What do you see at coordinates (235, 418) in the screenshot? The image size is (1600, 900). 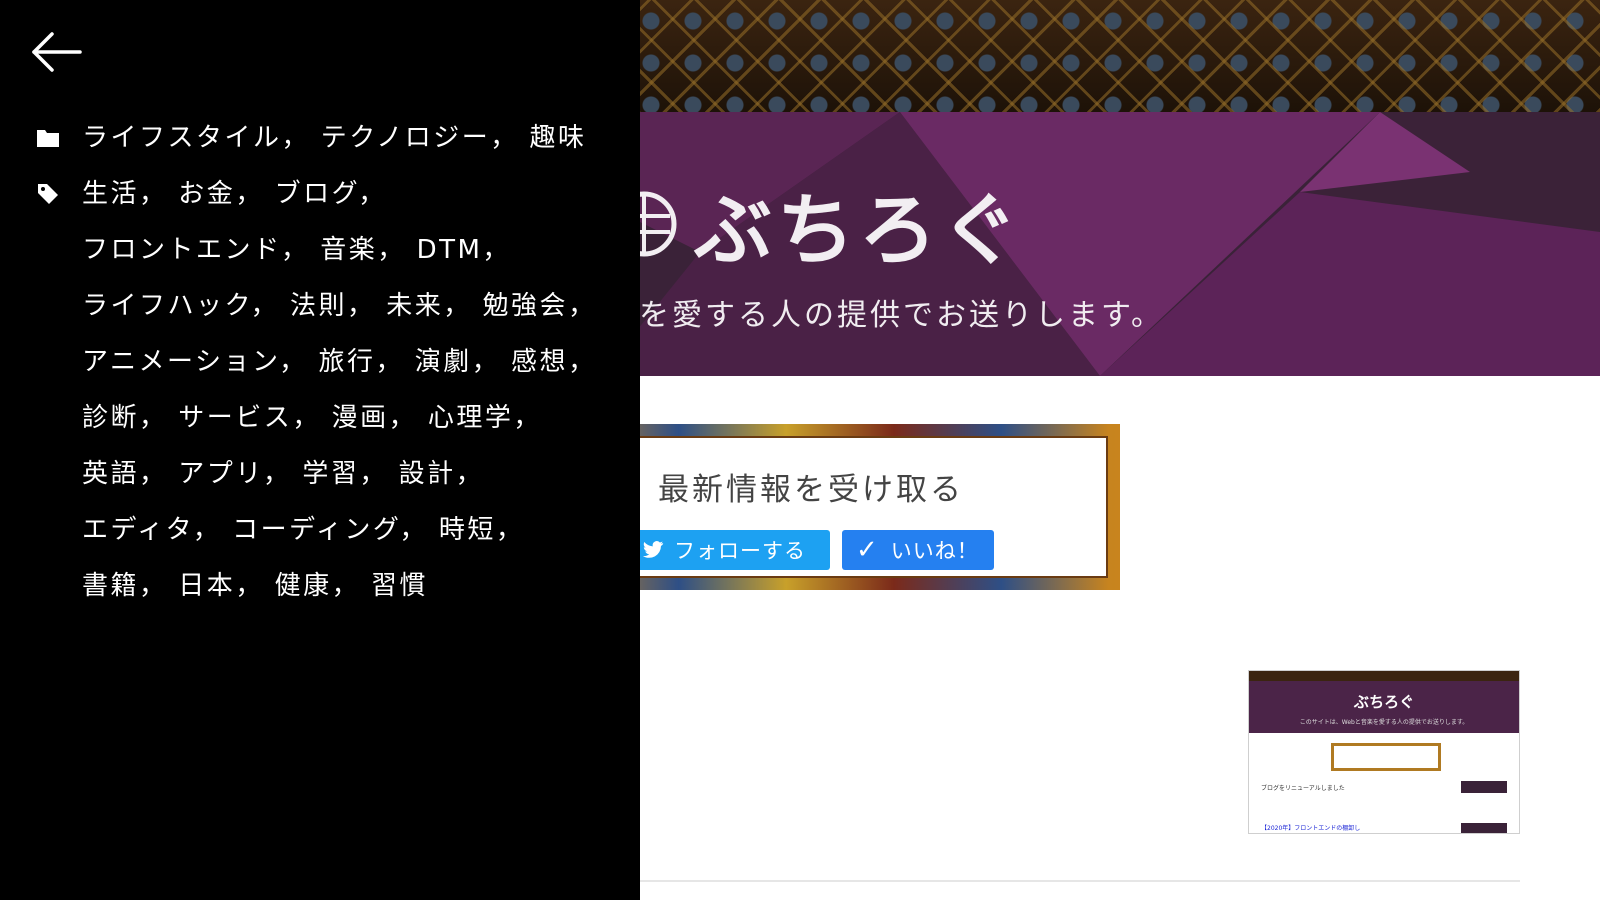 I see `tag-link: サービス` at bounding box center [235, 418].